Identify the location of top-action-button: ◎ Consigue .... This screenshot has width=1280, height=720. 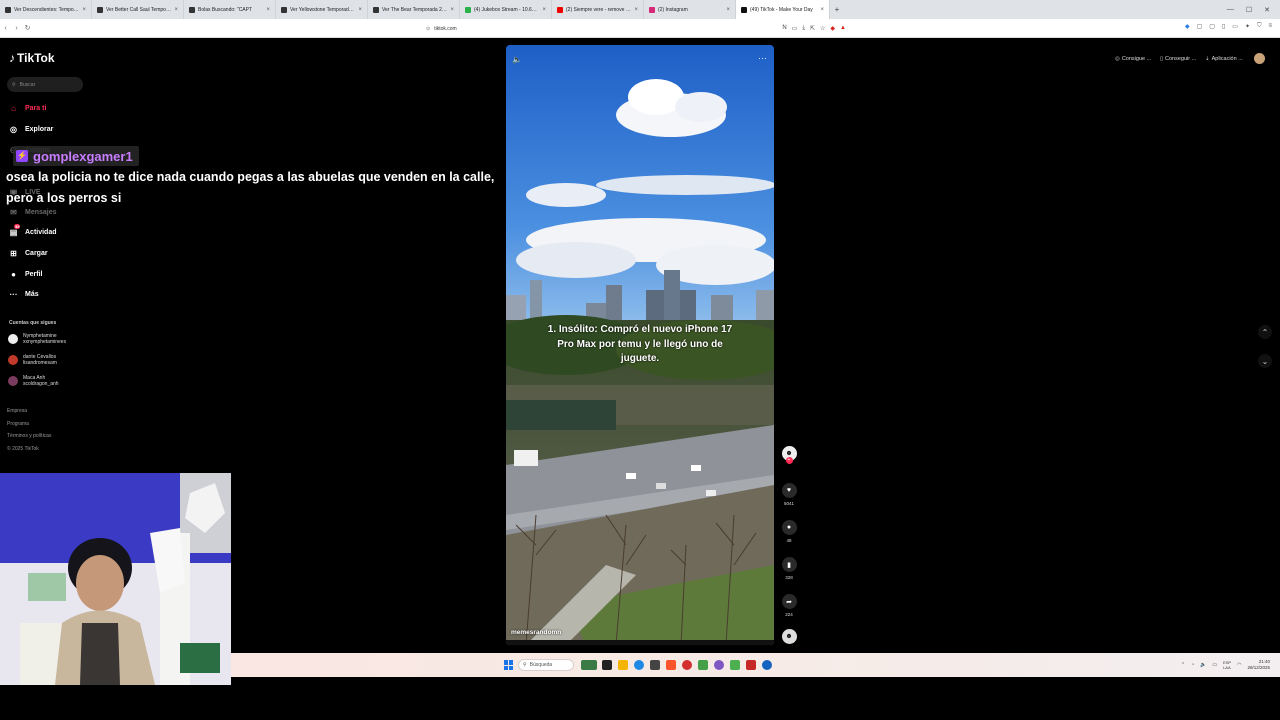
(1133, 59).